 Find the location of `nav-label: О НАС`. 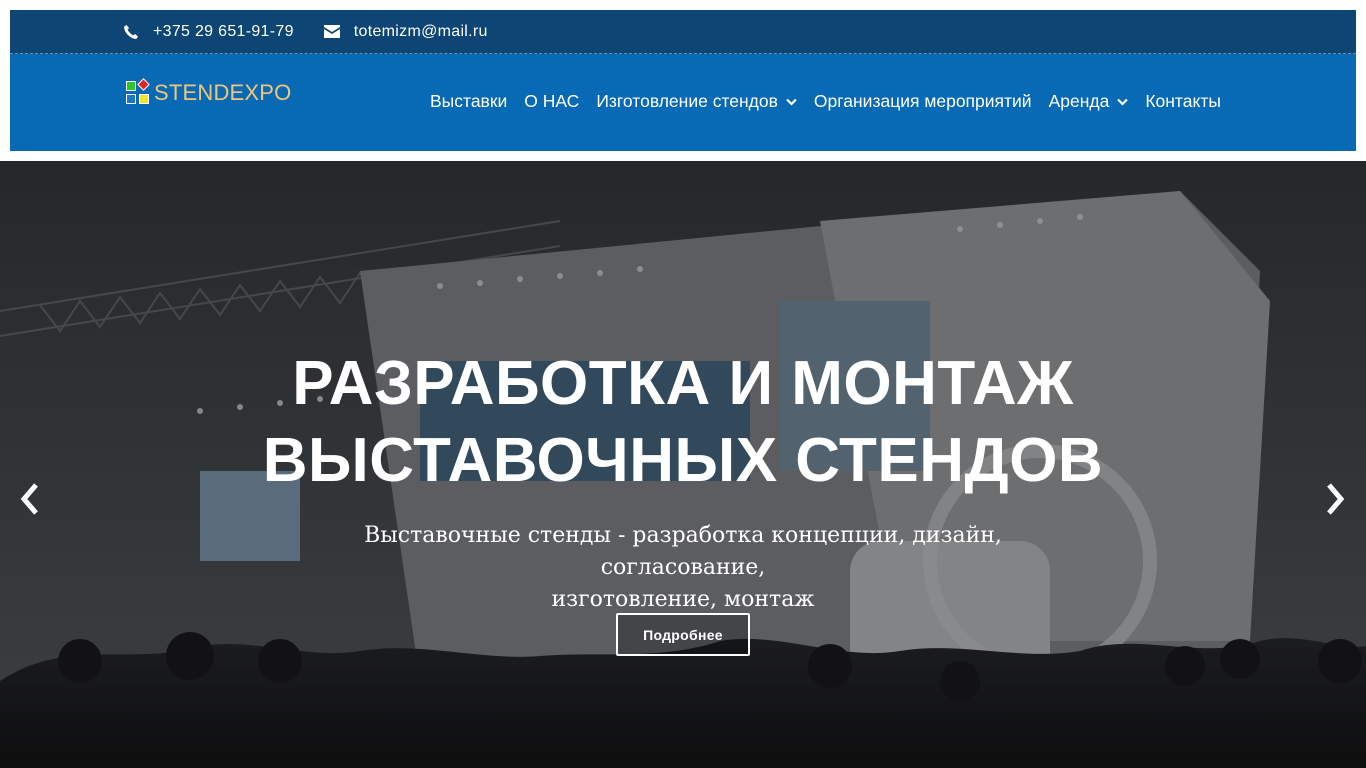

nav-label: О НАС is located at coordinates (552, 101).